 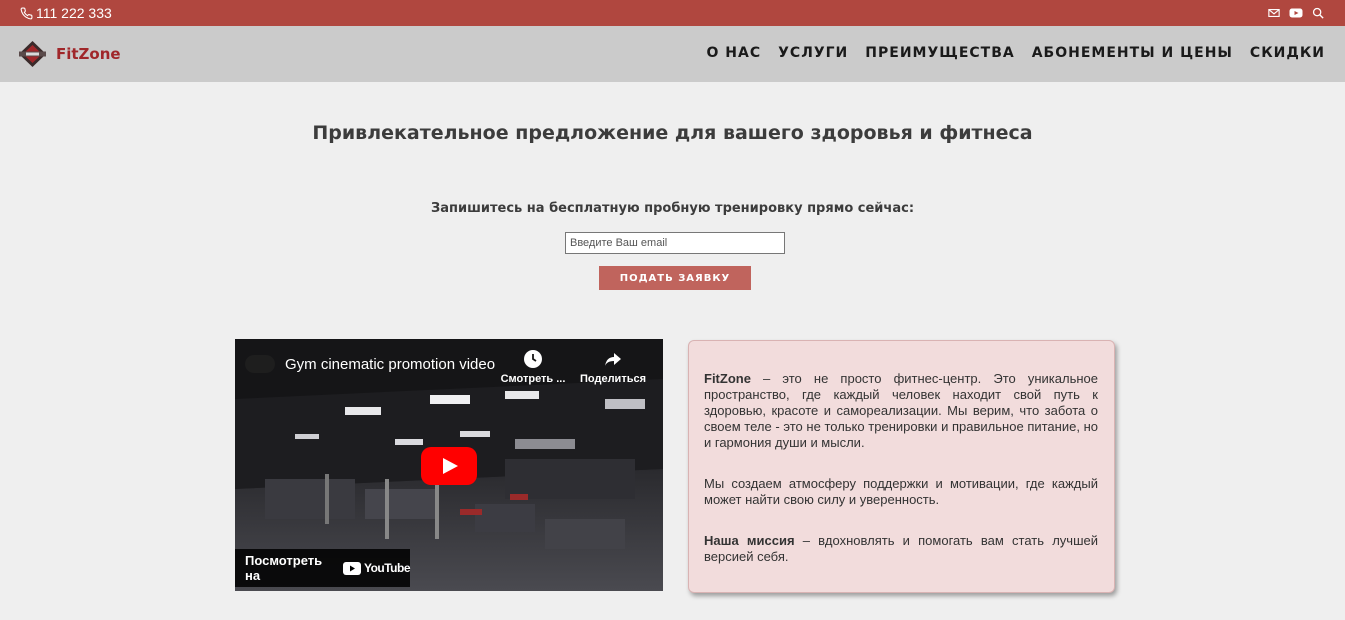 I want to click on watch-on-youtube: Посмотреть на YouTube, so click(x=323, y=568).